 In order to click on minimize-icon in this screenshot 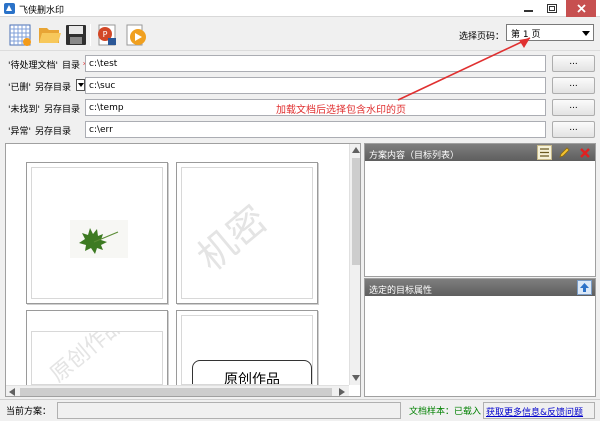, I will do `click(528, 11)`.